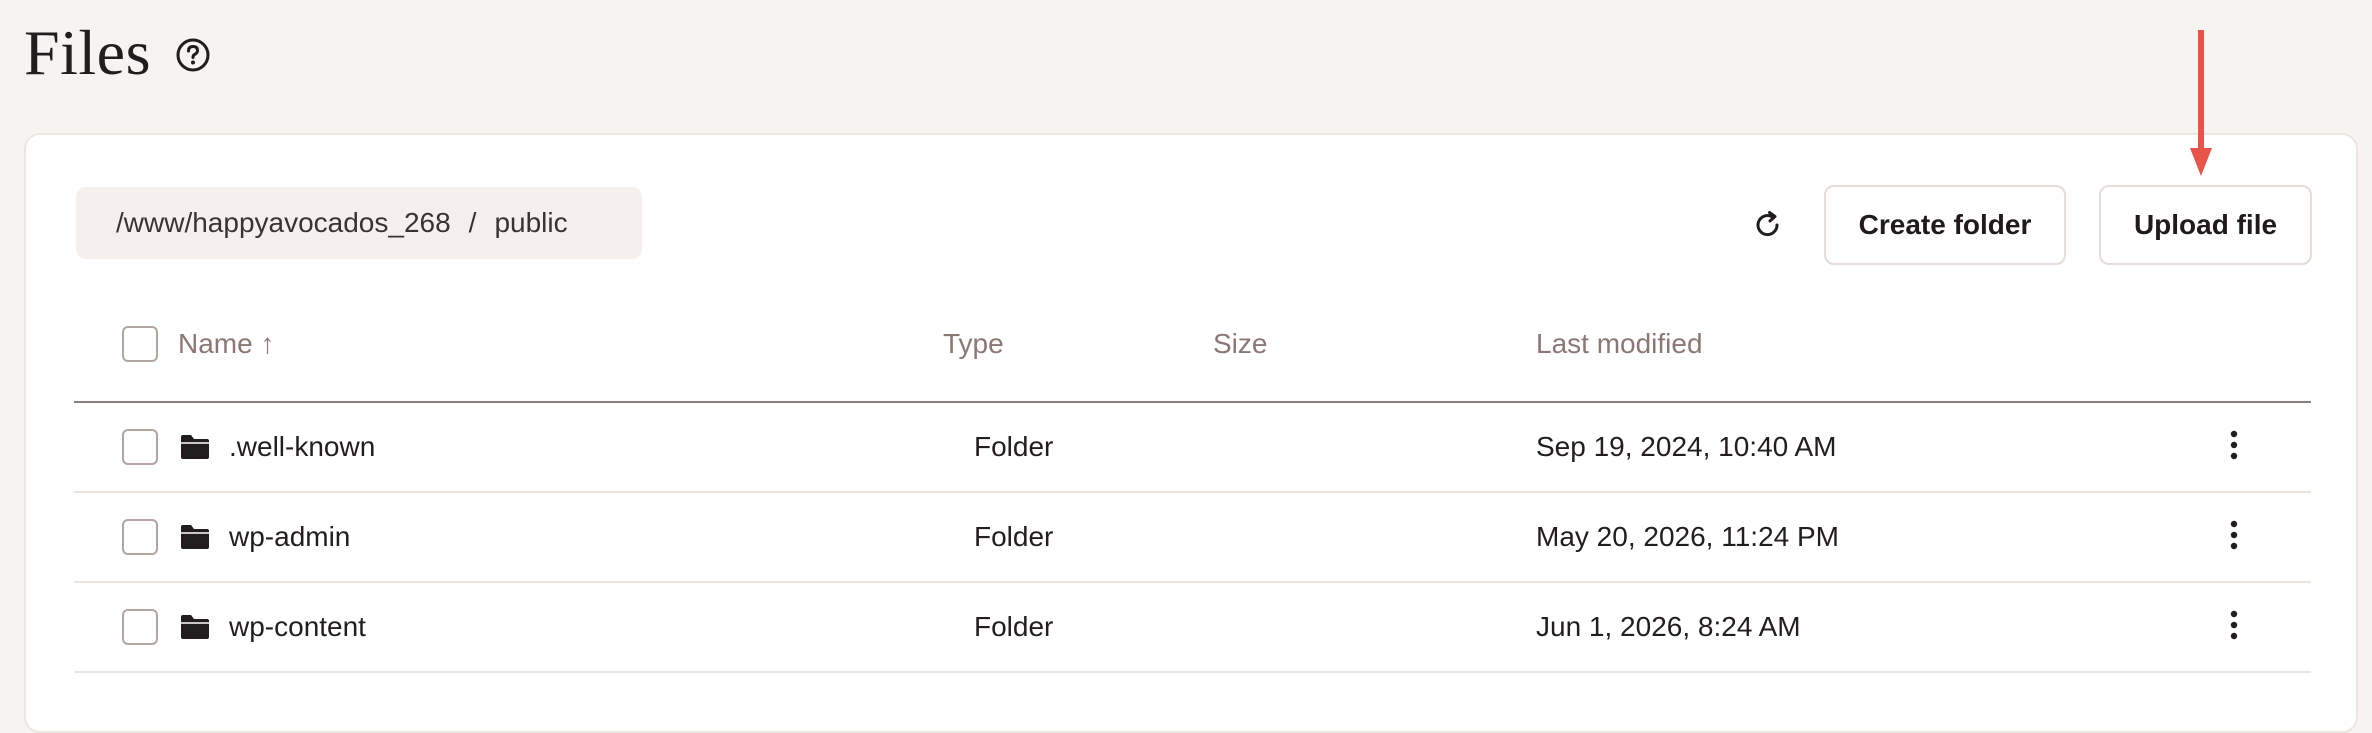 The width and height of the screenshot is (2372, 733). What do you see at coordinates (193, 55) in the screenshot?
I see `question-circle-icon` at bounding box center [193, 55].